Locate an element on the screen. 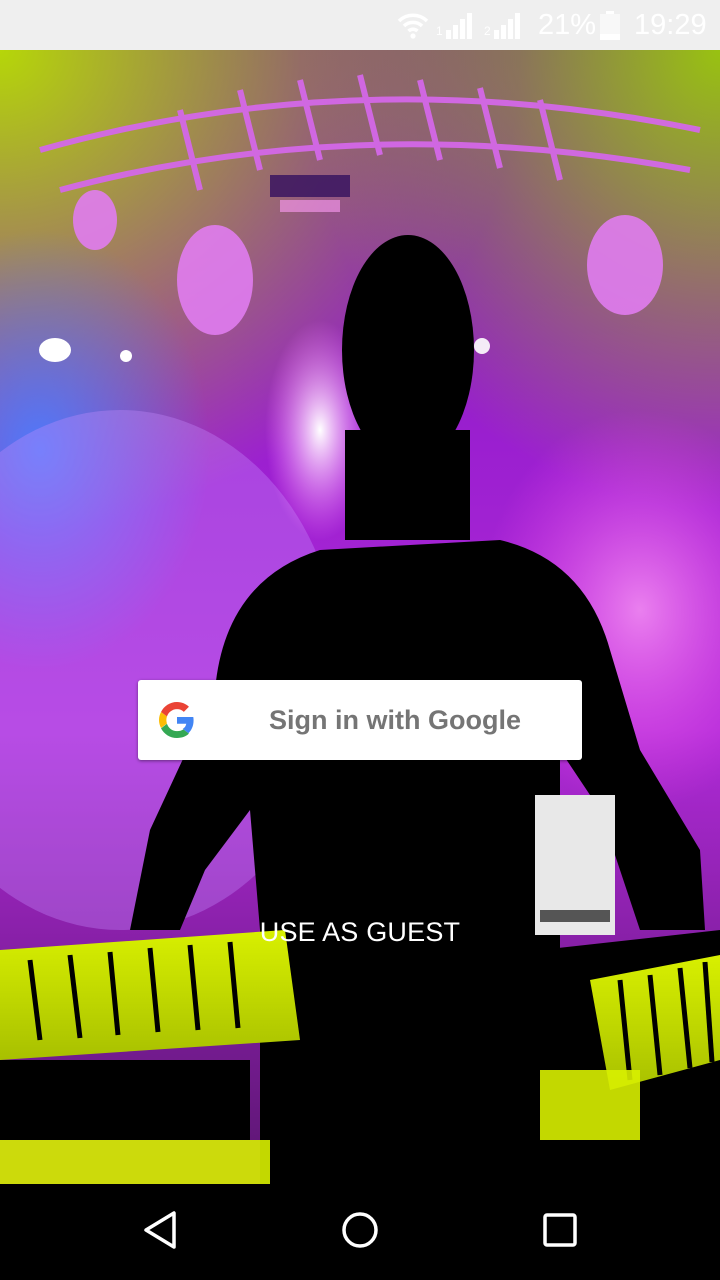 Image resolution: width=720 pixels, height=1280 pixels. clock: 19:29 is located at coordinates (670, 25).